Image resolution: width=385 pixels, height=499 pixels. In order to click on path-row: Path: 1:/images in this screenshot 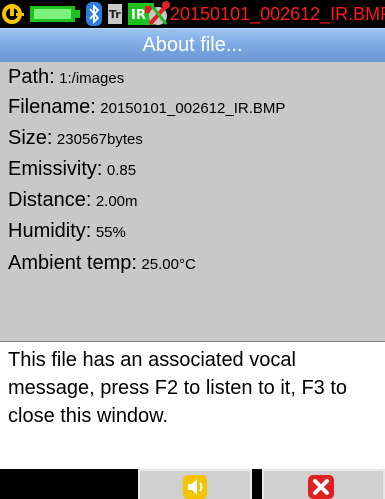, I will do `click(66, 81)`.